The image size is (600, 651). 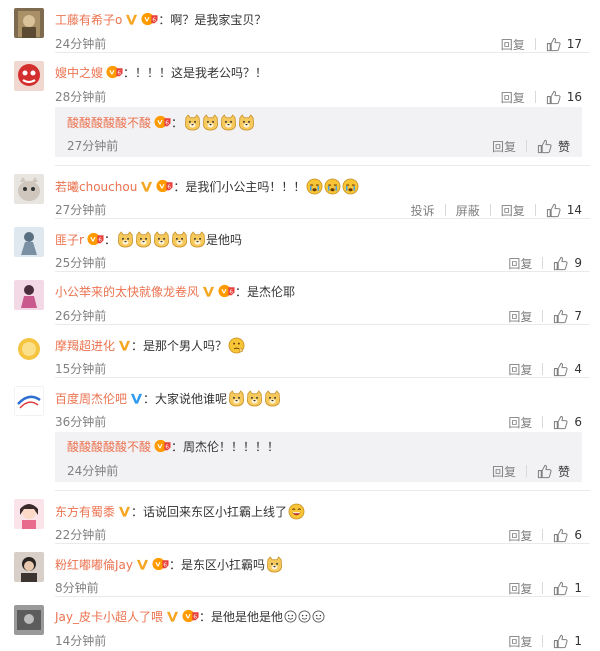 What do you see at coordinates (300, 83) in the screenshot?
I see `comment-item: 嫂中之嫂 ：！！！这是我老公吗？！ 28分钟前 回复 16` at bounding box center [300, 83].